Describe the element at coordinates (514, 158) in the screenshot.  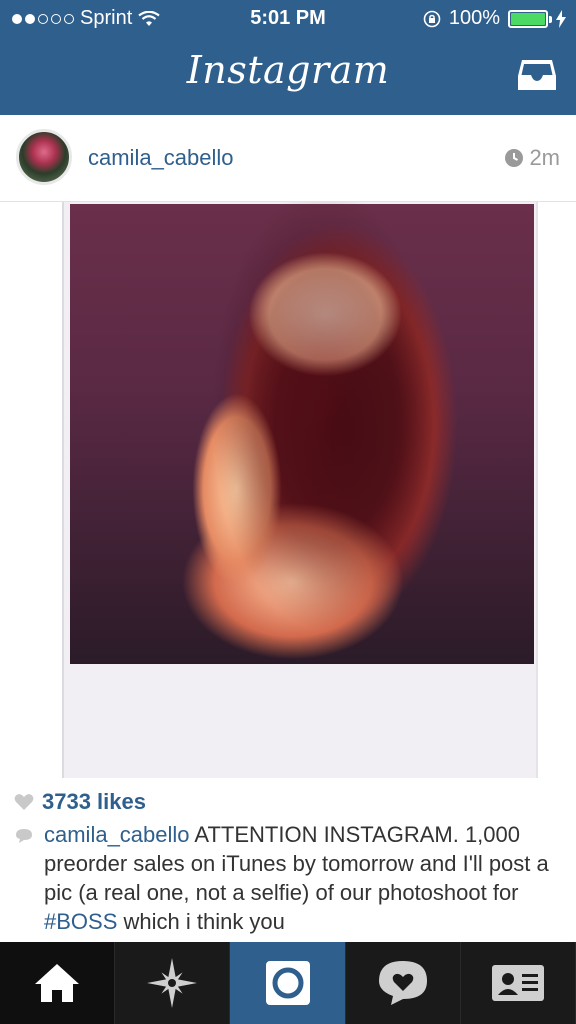
I see `clock-icon` at that location.